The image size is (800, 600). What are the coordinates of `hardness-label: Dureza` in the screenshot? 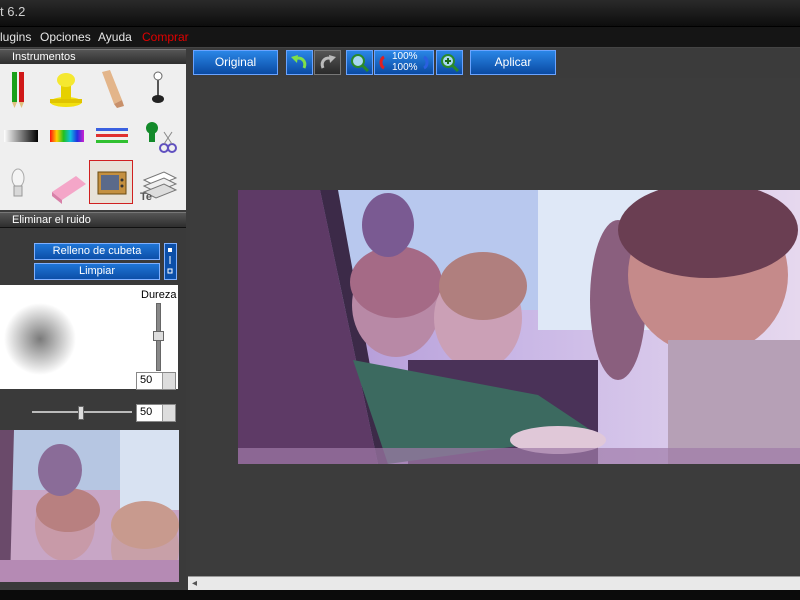 It's located at (159, 295).